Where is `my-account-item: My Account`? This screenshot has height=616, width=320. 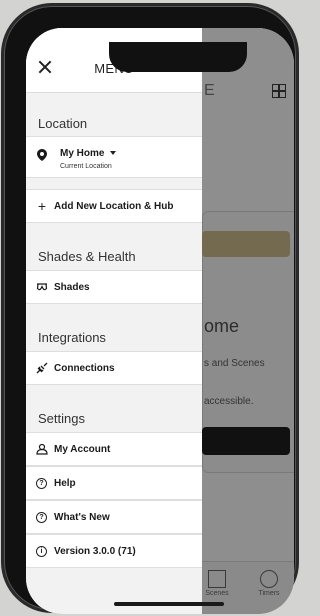
my-account-item: My Account is located at coordinates (114, 449).